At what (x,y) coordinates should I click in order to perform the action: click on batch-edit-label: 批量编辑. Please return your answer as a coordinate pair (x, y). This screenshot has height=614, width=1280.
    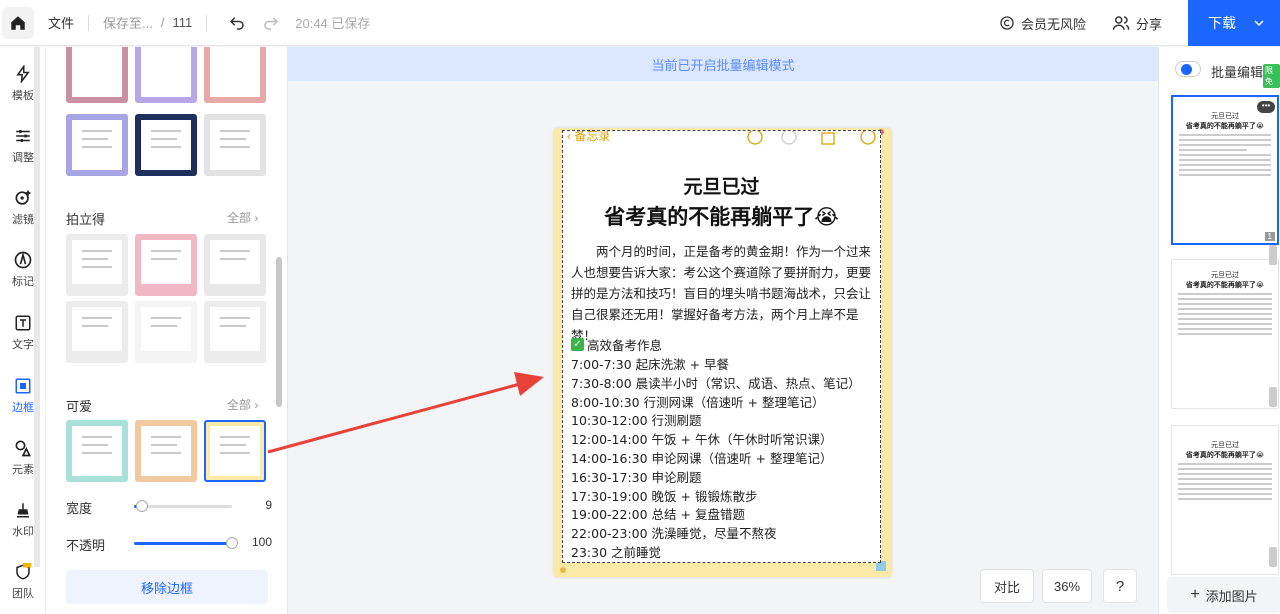
    Looking at the image, I should click on (1237, 72).